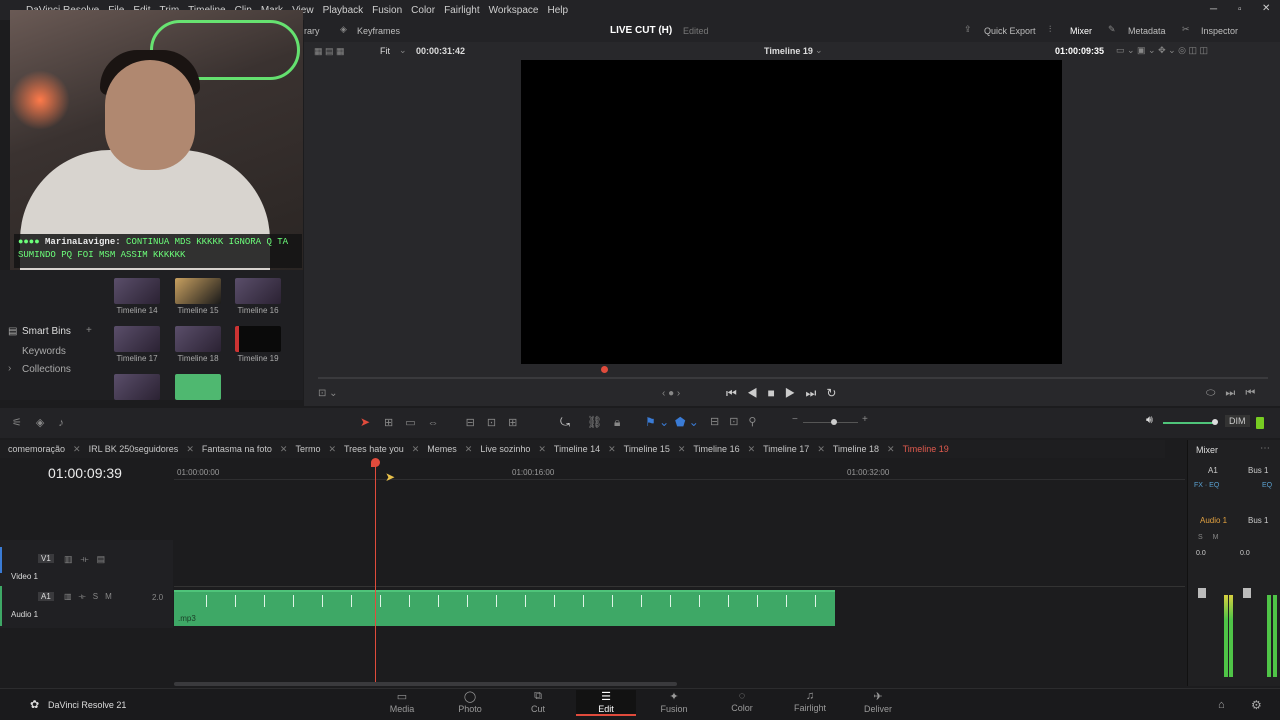 Image resolution: width=1280 pixels, height=720 pixels. Describe the element at coordinates (470, 702) in the screenshot. I see `page-photo: ◯ Photo` at that location.